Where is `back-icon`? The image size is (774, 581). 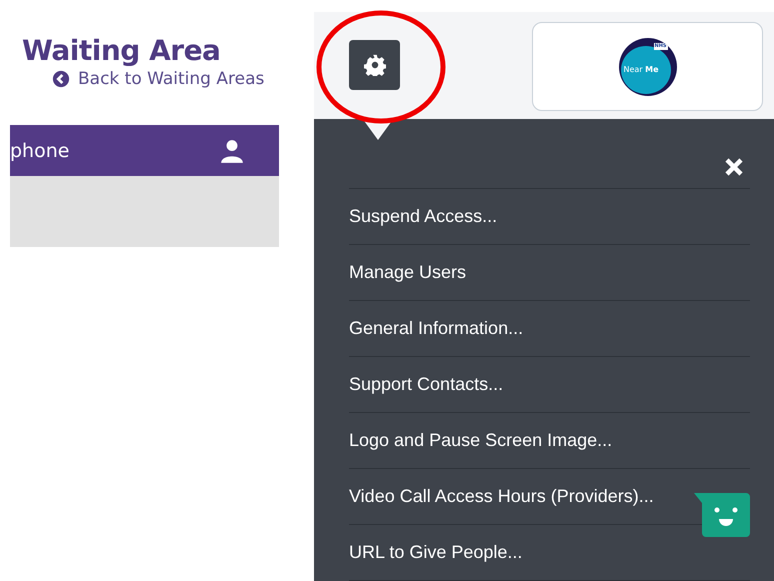
back-icon is located at coordinates (61, 79).